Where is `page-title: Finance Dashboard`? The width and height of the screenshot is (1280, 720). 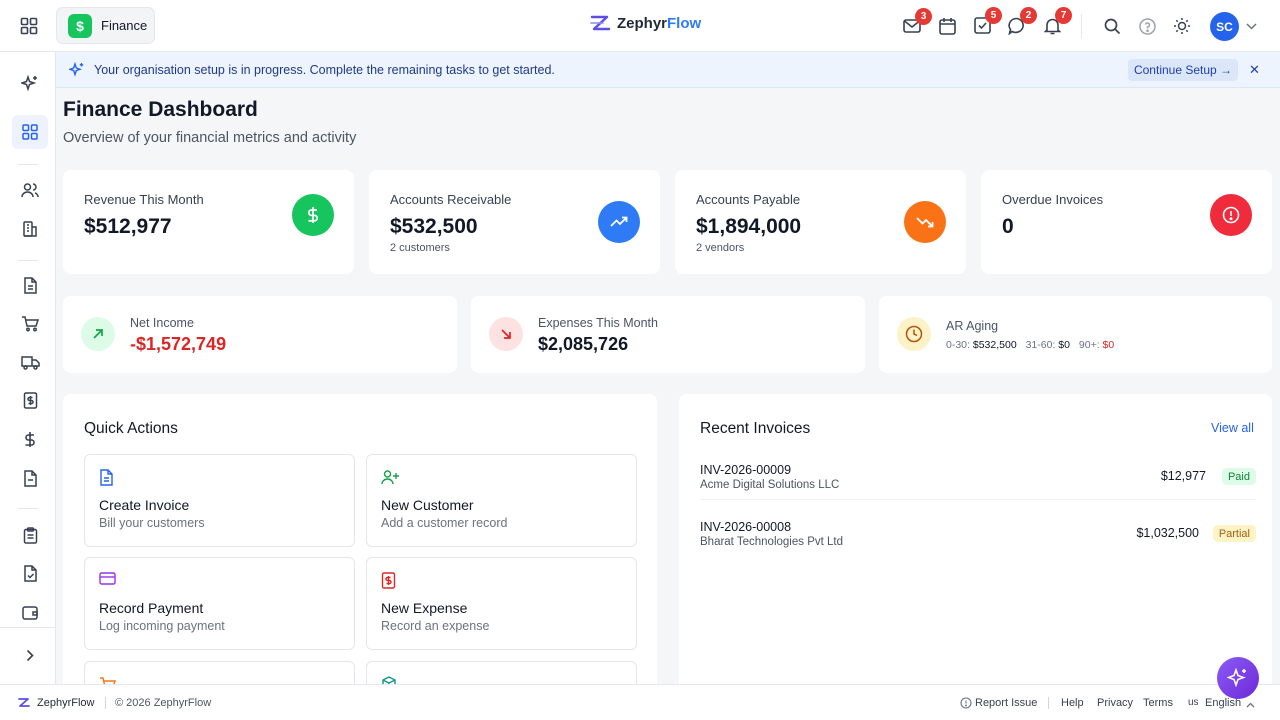
page-title: Finance Dashboard is located at coordinates (160, 109).